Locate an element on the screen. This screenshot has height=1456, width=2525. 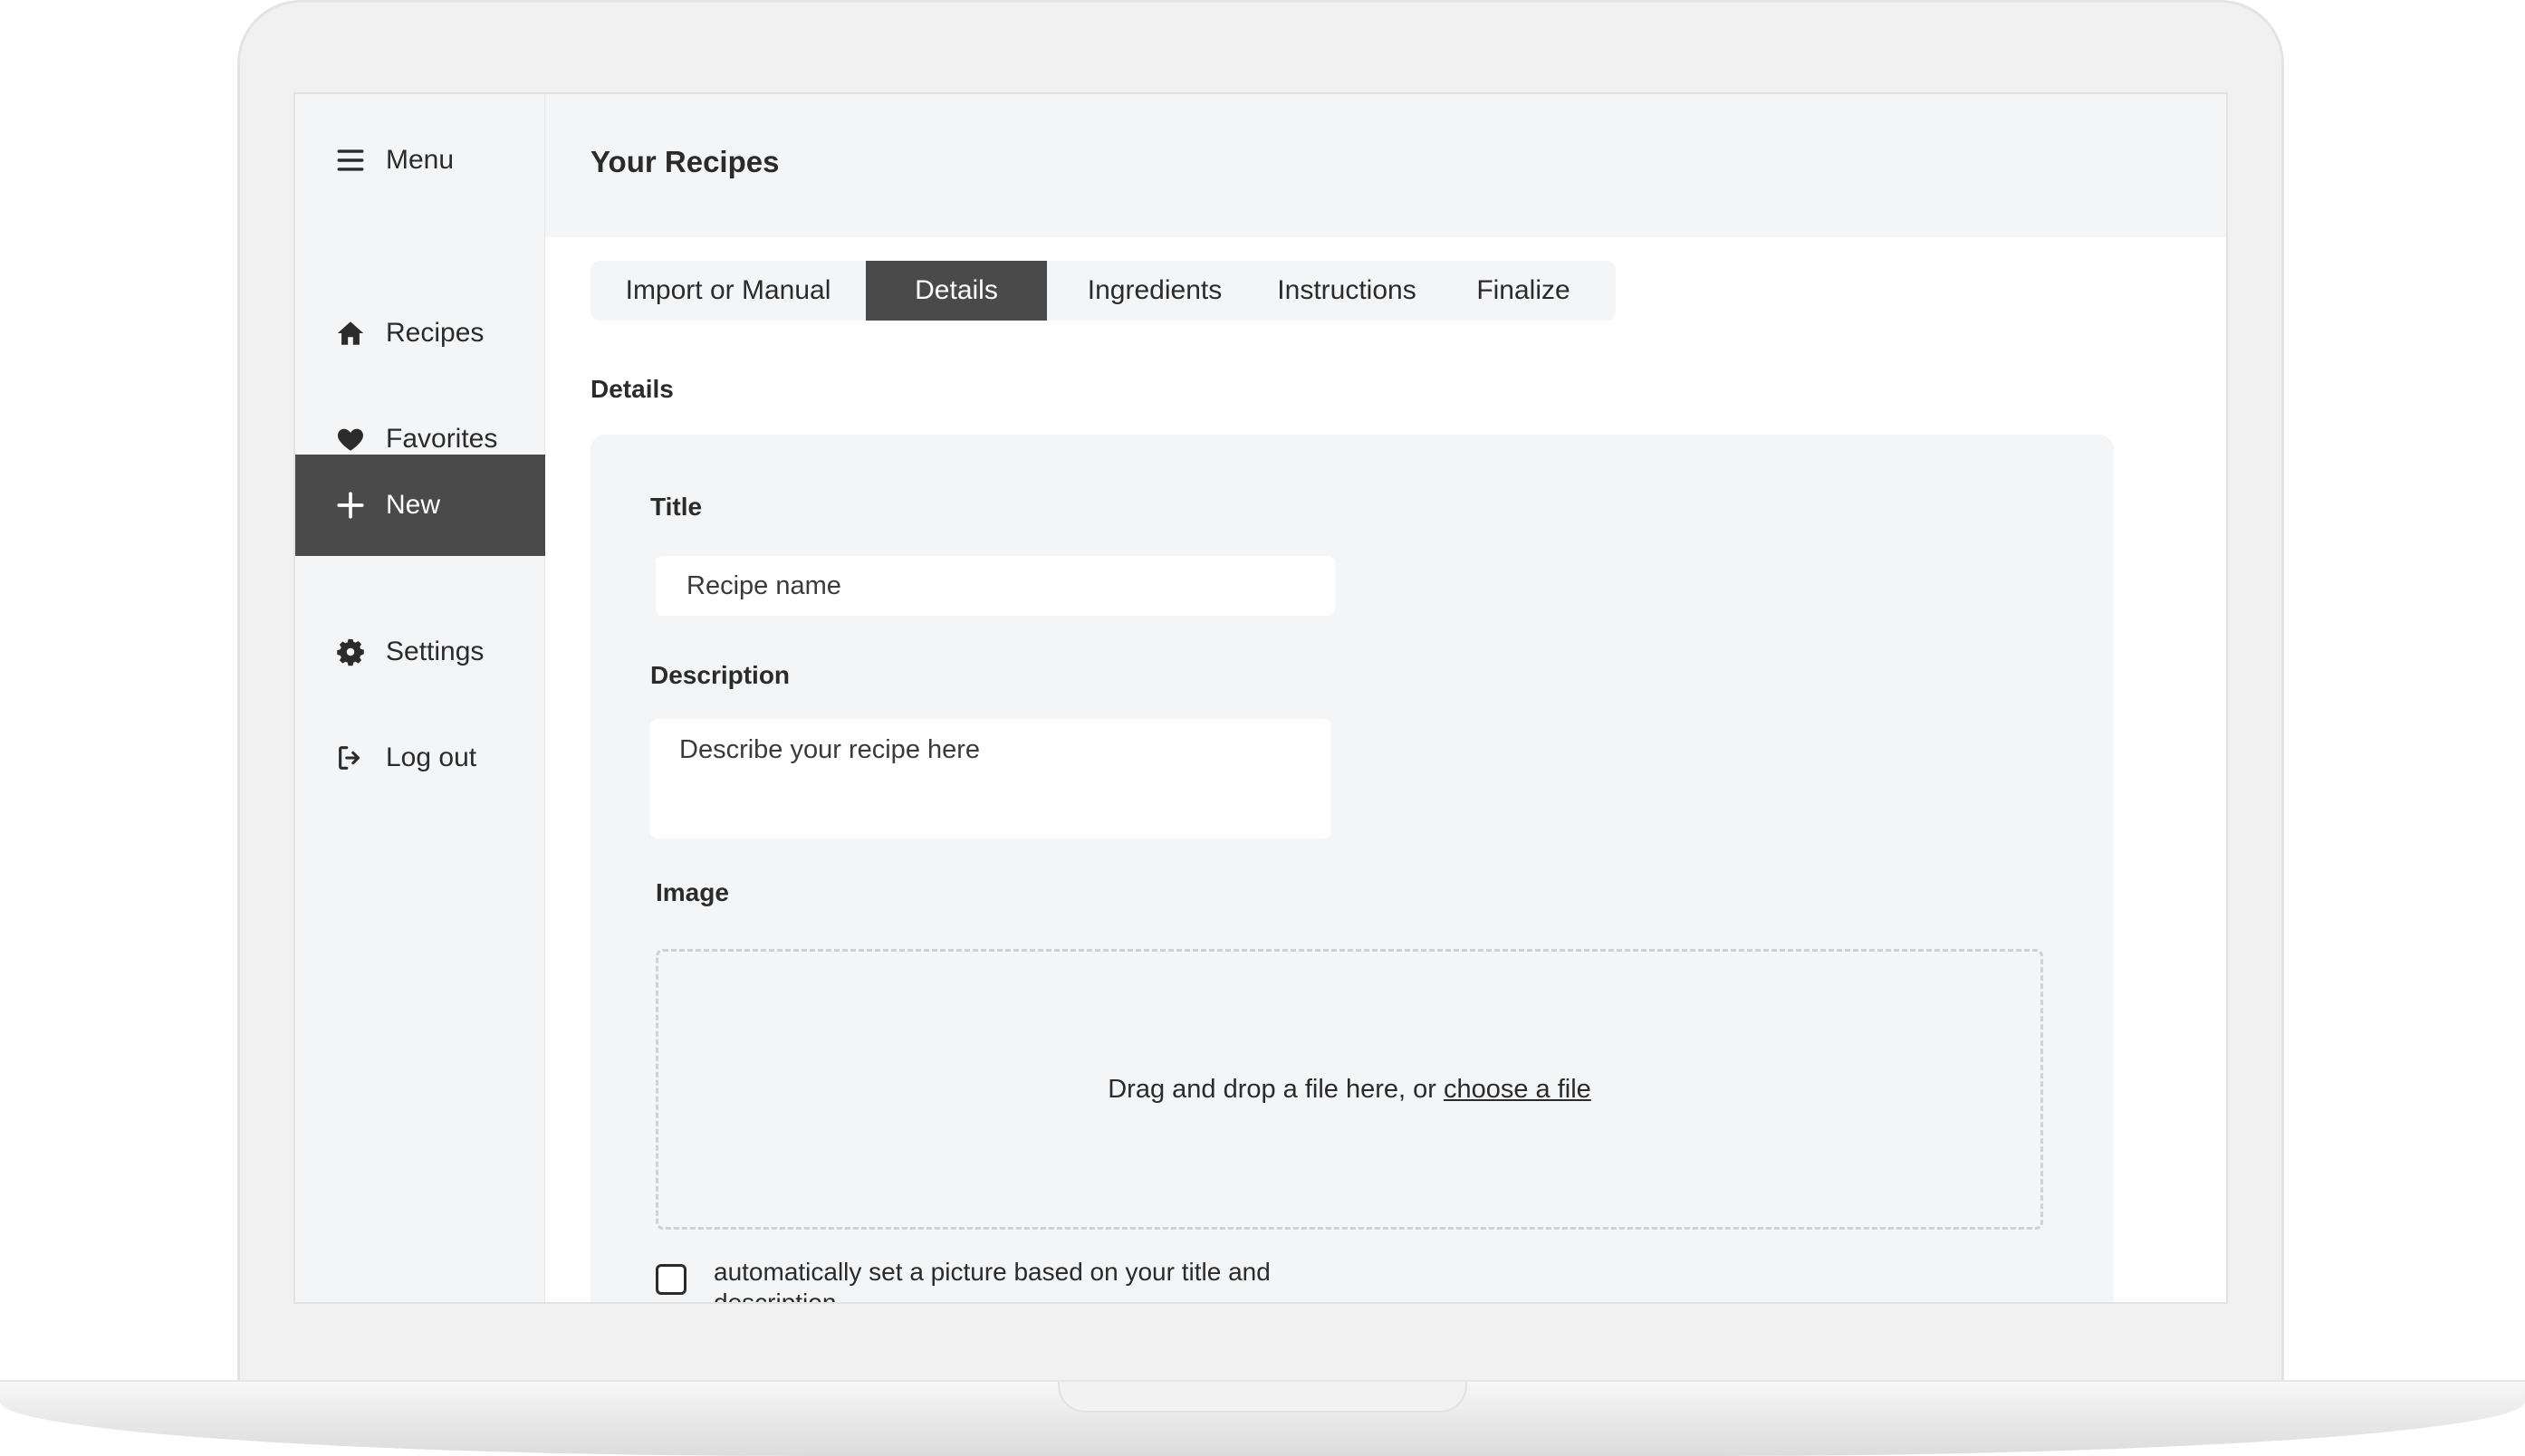
description-input is located at coordinates (990, 778).